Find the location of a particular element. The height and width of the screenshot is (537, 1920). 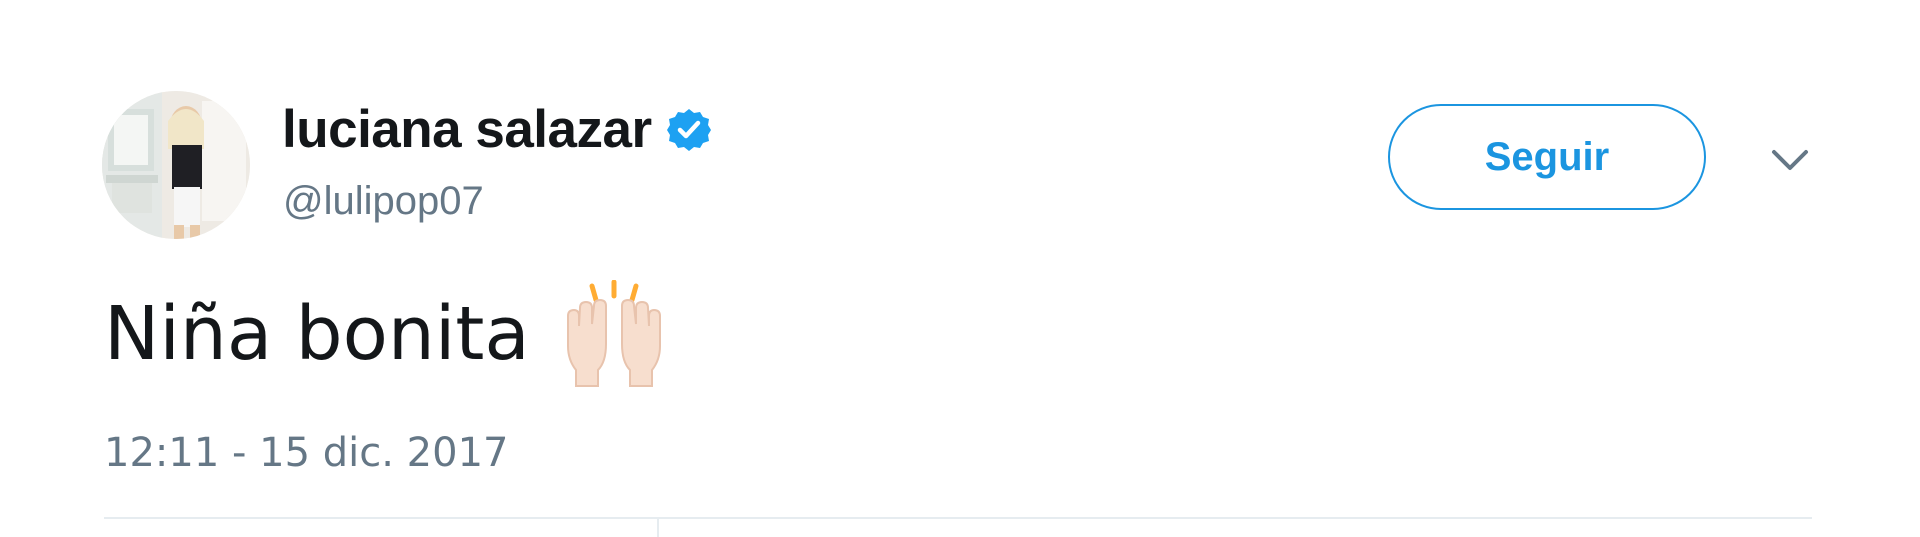

name-row: luciana salazar is located at coordinates (497, 130).